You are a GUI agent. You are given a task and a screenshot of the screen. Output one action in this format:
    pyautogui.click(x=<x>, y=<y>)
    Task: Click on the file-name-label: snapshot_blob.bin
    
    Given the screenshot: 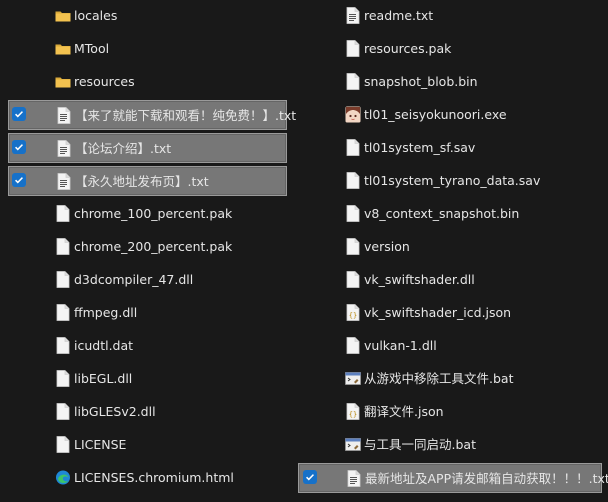 What is the action you would take?
    pyautogui.click(x=421, y=81)
    